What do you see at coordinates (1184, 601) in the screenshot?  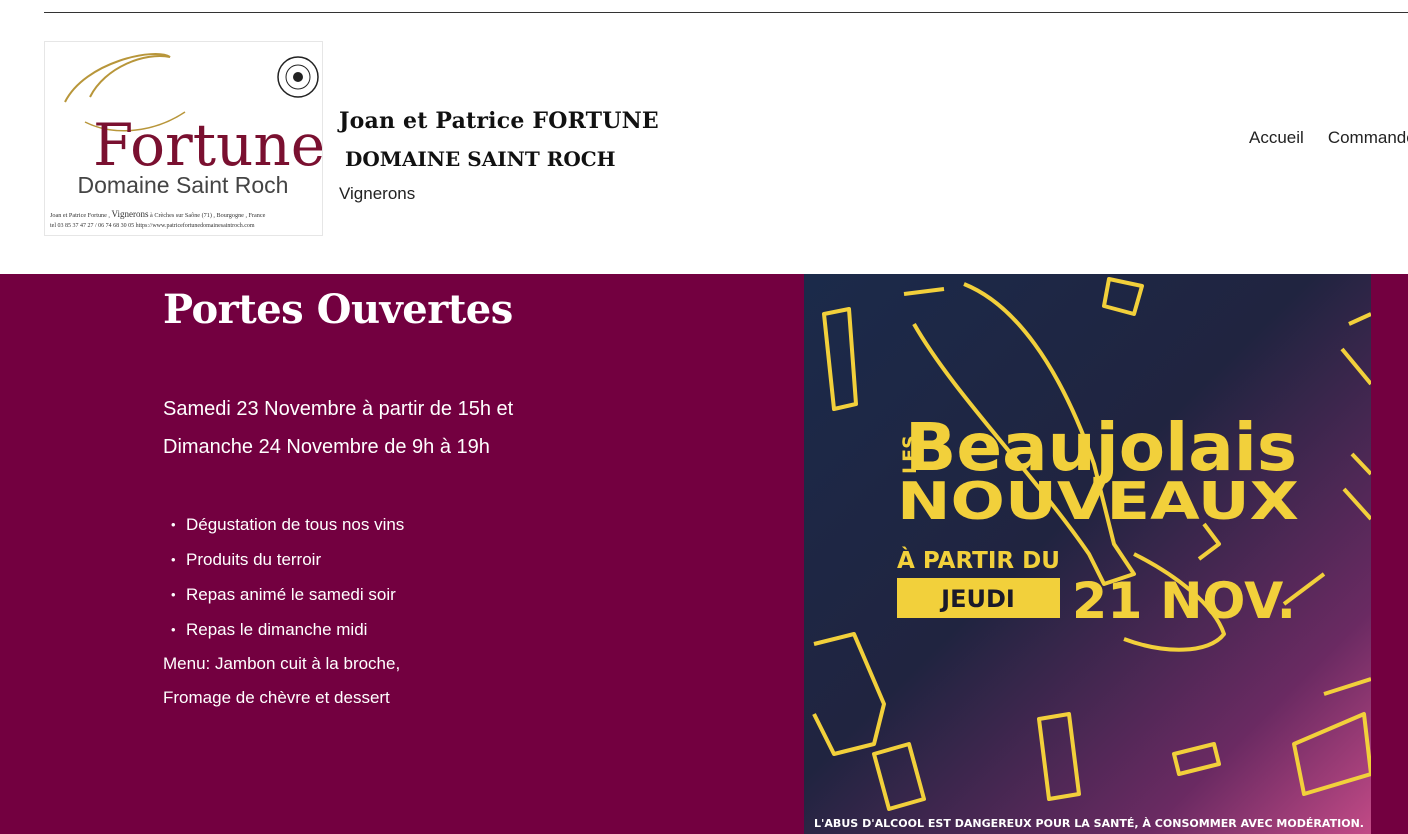 I see `poster-date: 21 NOV.` at bounding box center [1184, 601].